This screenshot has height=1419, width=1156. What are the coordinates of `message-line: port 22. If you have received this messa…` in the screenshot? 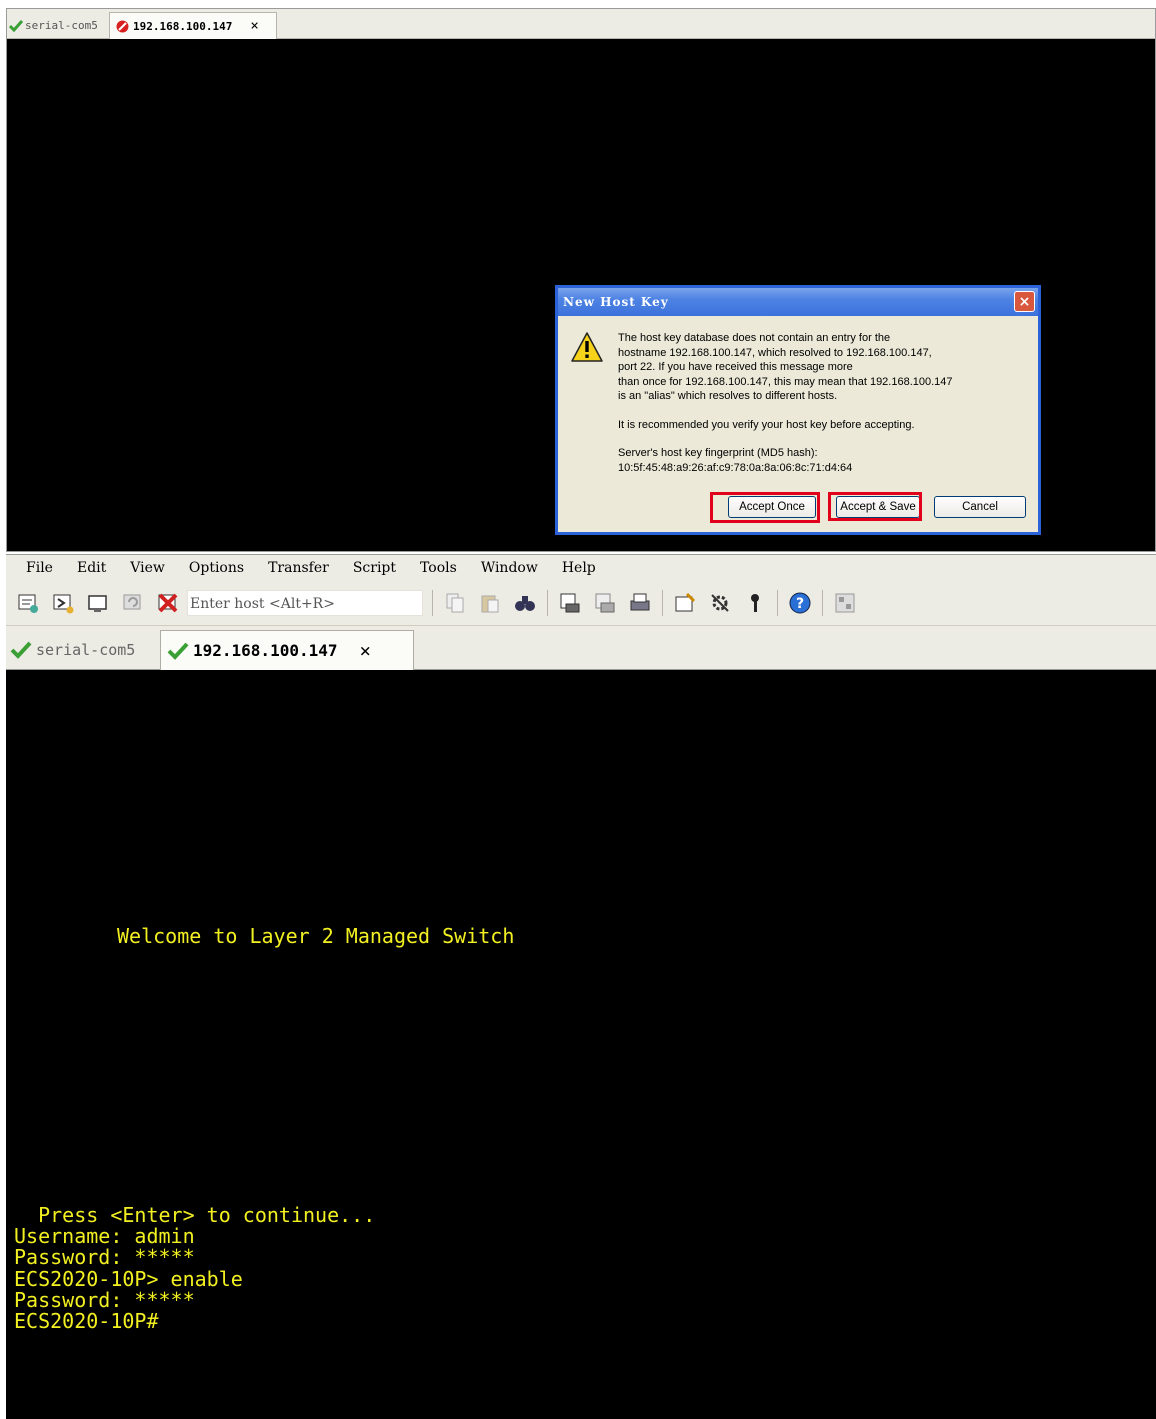 It's located at (735, 367).